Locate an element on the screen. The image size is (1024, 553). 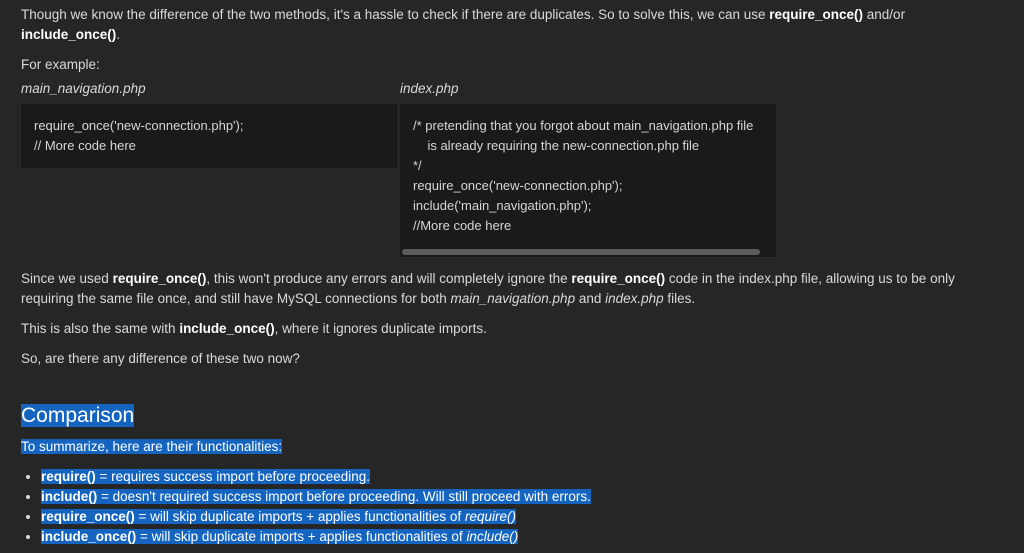
scrollbar-thumb is located at coordinates (581, 252).